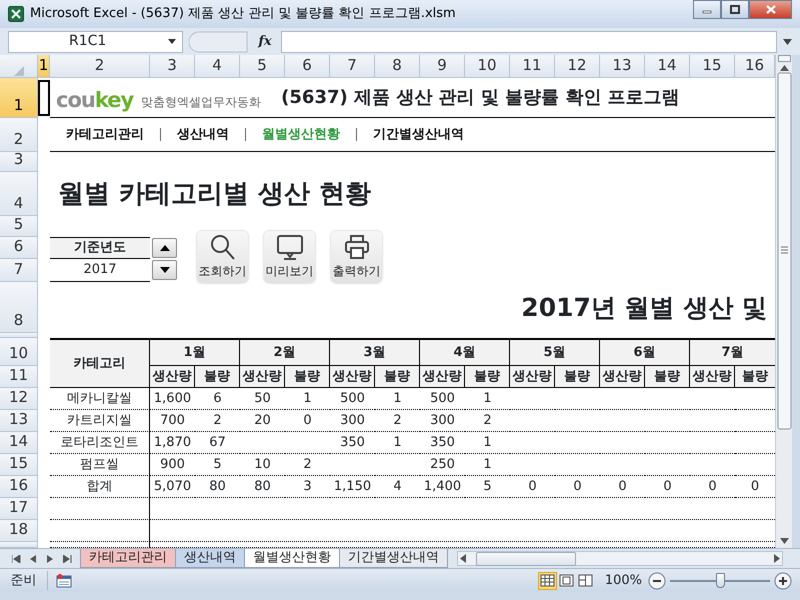 The height and width of the screenshot is (600, 800). I want to click on row-header: 16, so click(19, 487).